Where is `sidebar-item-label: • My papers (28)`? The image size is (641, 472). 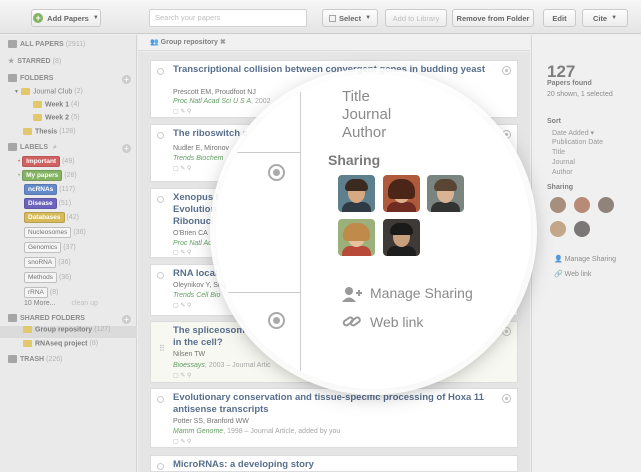 sidebar-item-label: • My papers (28) is located at coordinates (86, 176).